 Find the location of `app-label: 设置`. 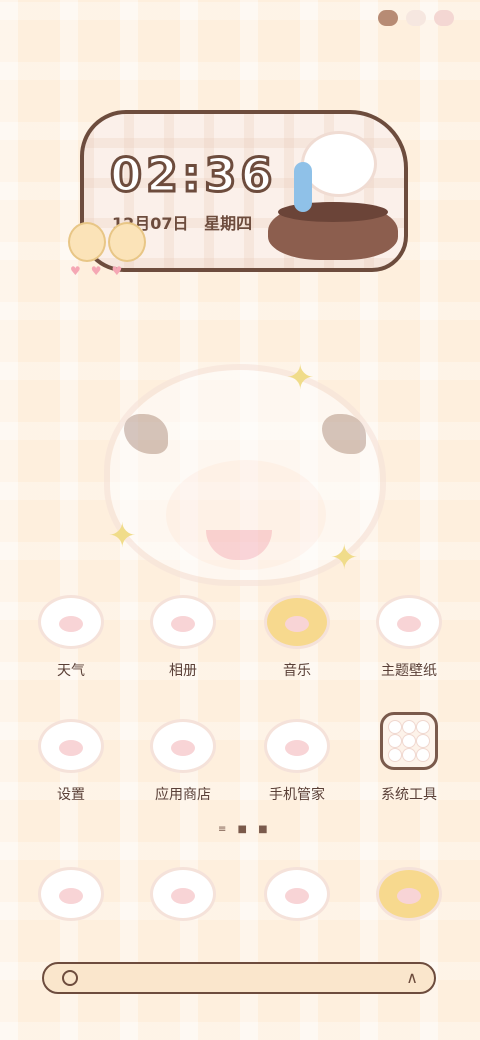

app-label: 设置 is located at coordinates (71, 795).